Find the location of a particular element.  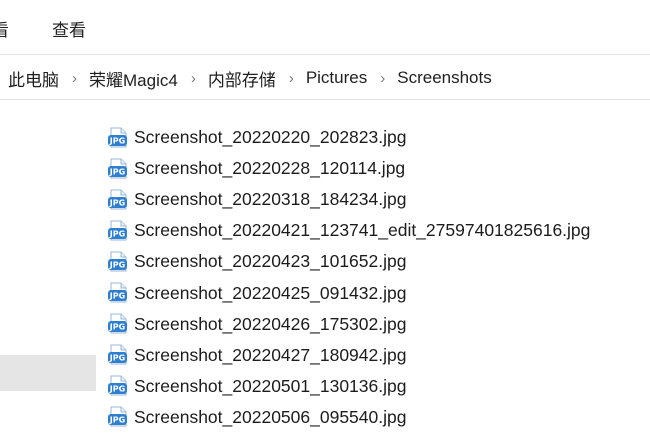

file-list-item: JPG Screenshot_20220423_101652.jpg is located at coordinates (376, 261).